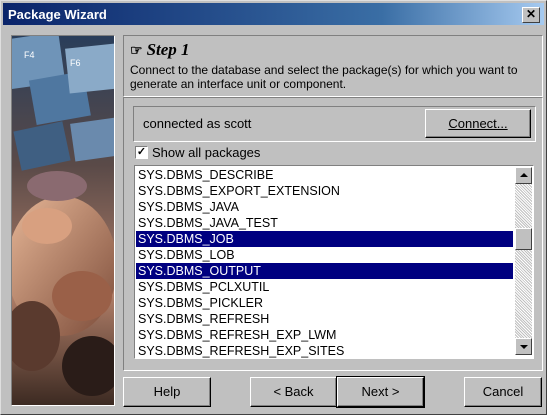 Image resolution: width=547 pixels, height=415 pixels. What do you see at coordinates (206, 152) in the screenshot?
I see `show-all-packages-label: Show all packages` at bounding box center [206, 152].